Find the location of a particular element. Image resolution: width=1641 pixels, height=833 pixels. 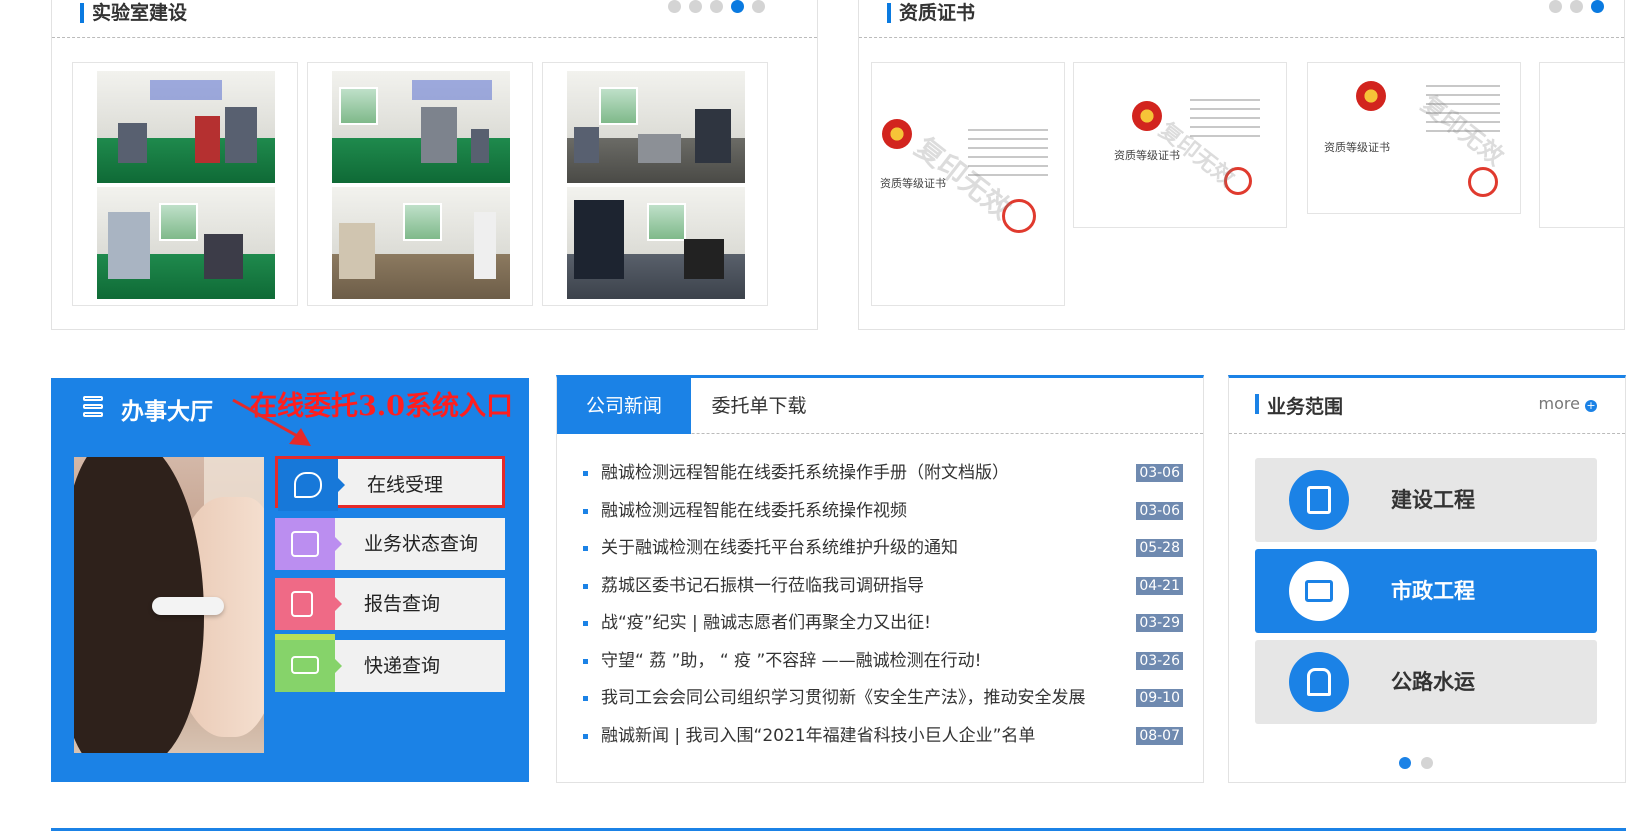

news-item: 荔城区委书记石振棋一行莅临我司调研指导 04-21 is located at coordinates (883, 594).